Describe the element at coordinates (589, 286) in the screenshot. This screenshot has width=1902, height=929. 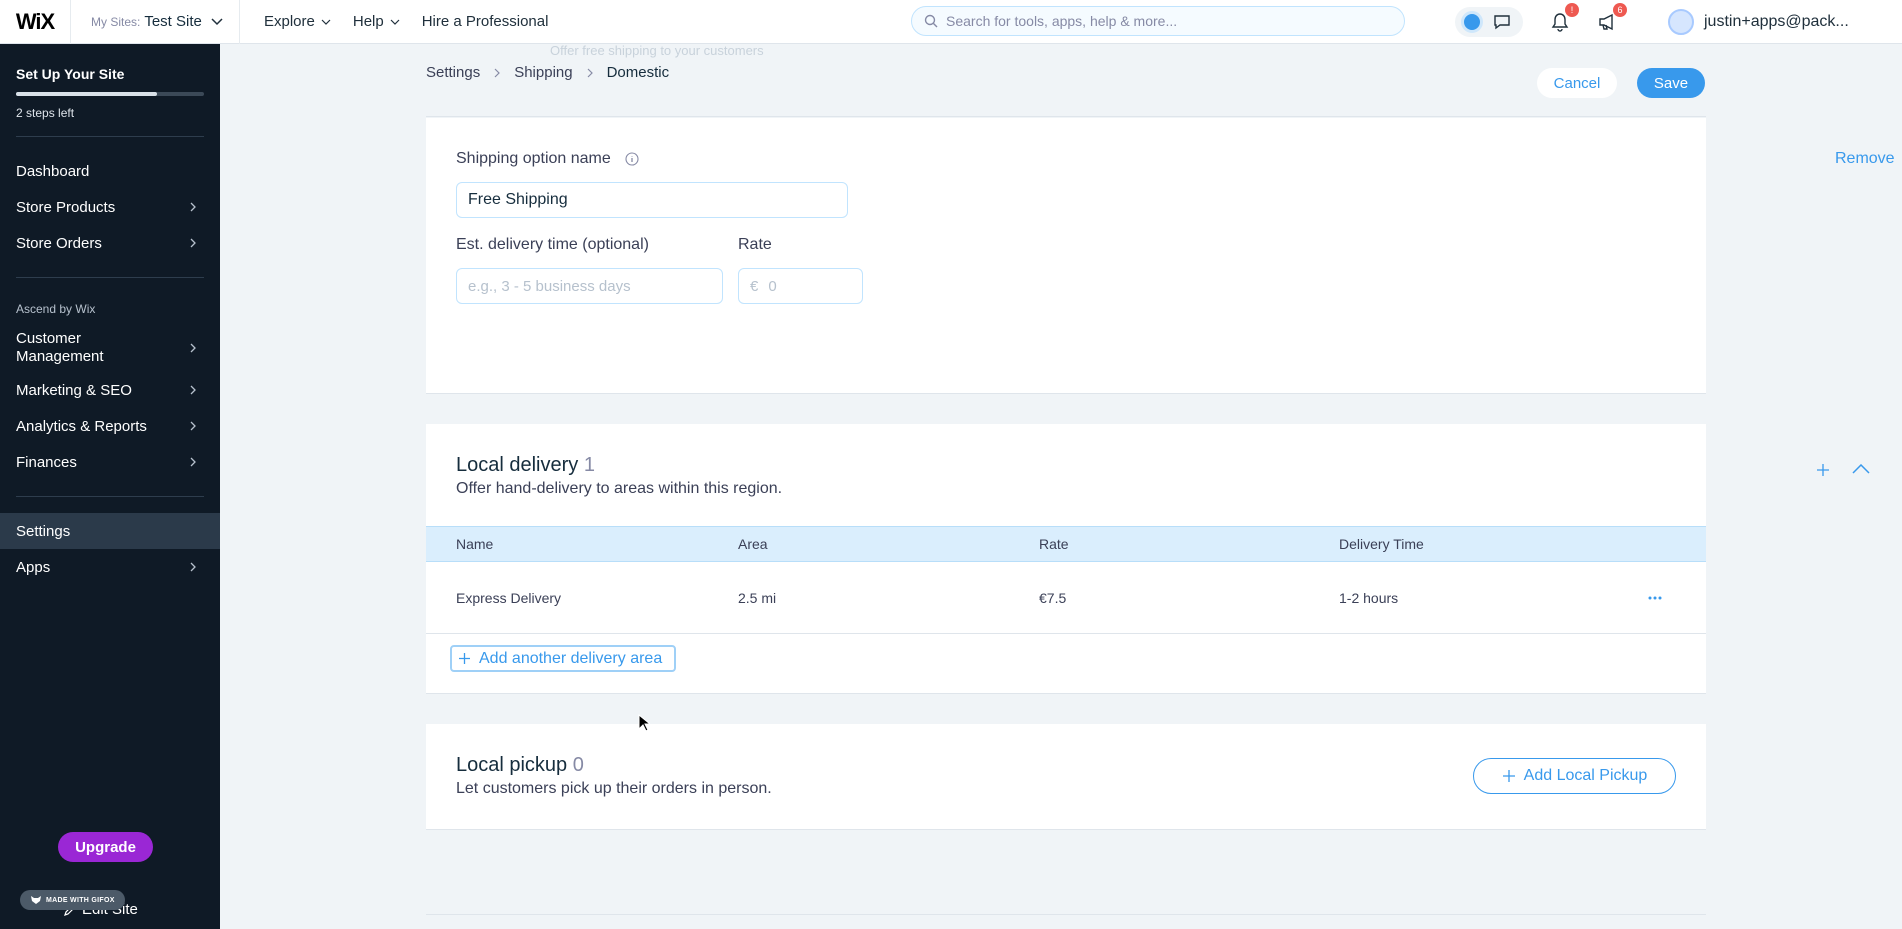
I see `delivery-time-input: e.g., 3 - 5 business days` at that location.